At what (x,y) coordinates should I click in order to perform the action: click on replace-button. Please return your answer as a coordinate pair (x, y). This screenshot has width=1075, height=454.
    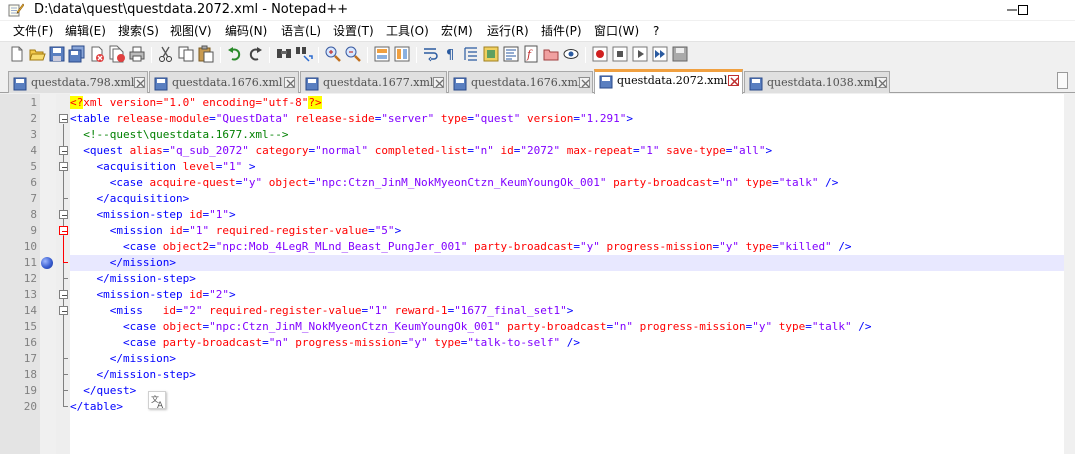
    Looking at the image, I should click on (304, 54).